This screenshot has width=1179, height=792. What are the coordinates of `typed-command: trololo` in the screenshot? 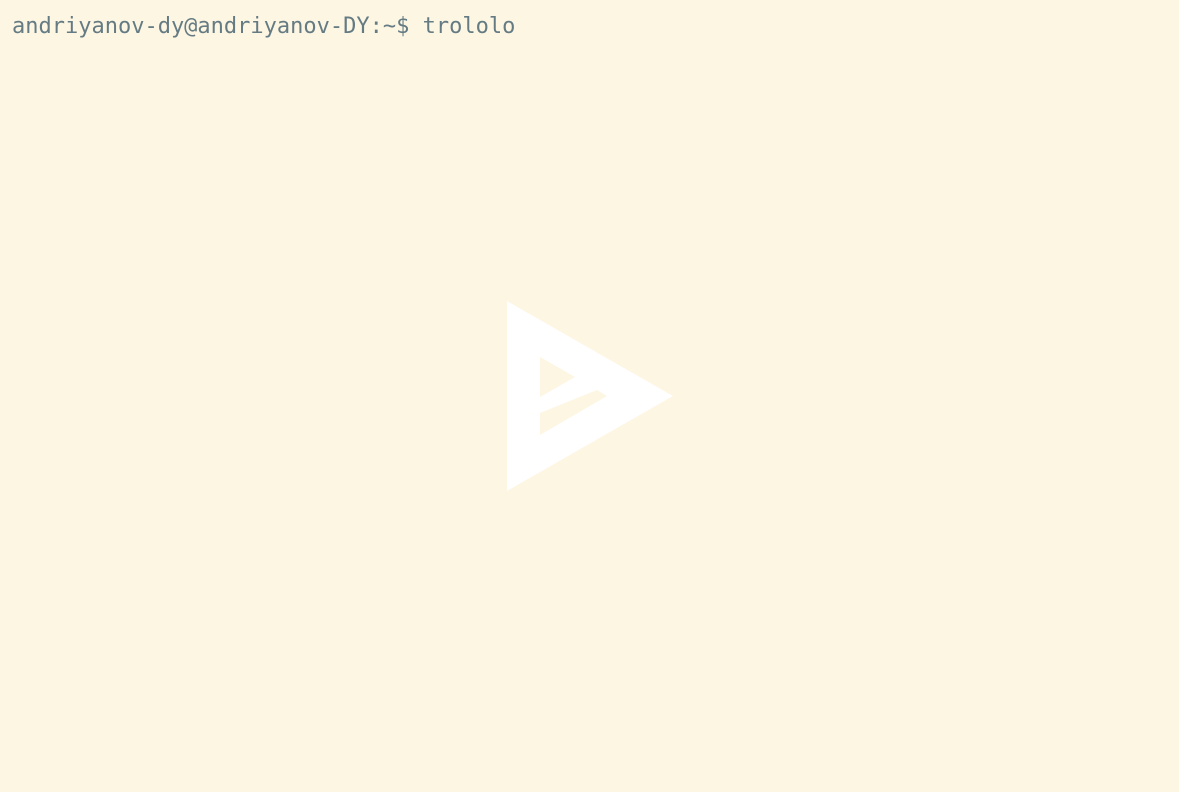 It's located at (469, 26).